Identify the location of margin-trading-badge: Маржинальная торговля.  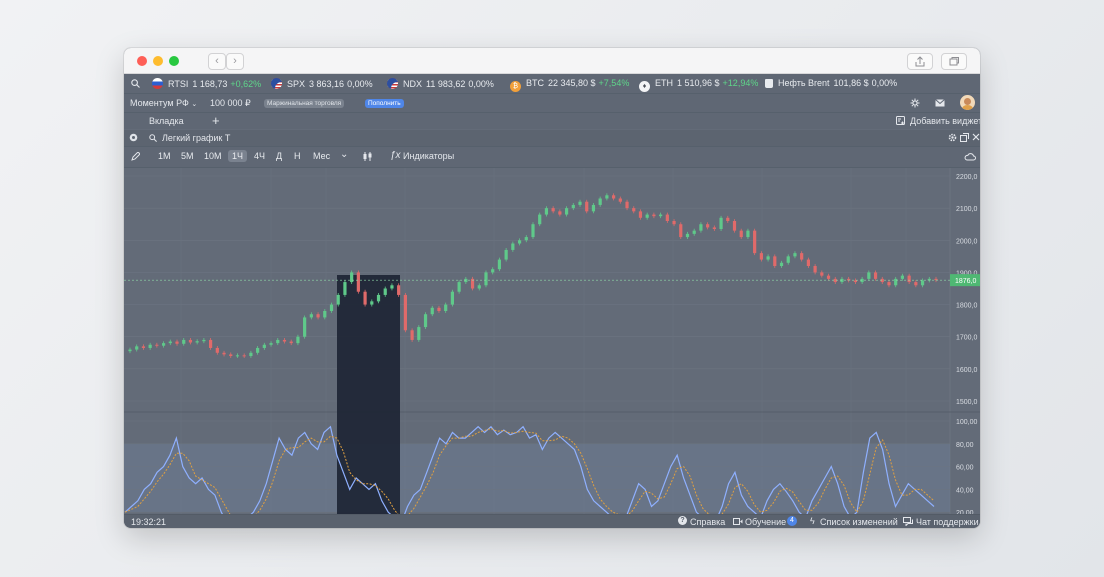
(304, 103).